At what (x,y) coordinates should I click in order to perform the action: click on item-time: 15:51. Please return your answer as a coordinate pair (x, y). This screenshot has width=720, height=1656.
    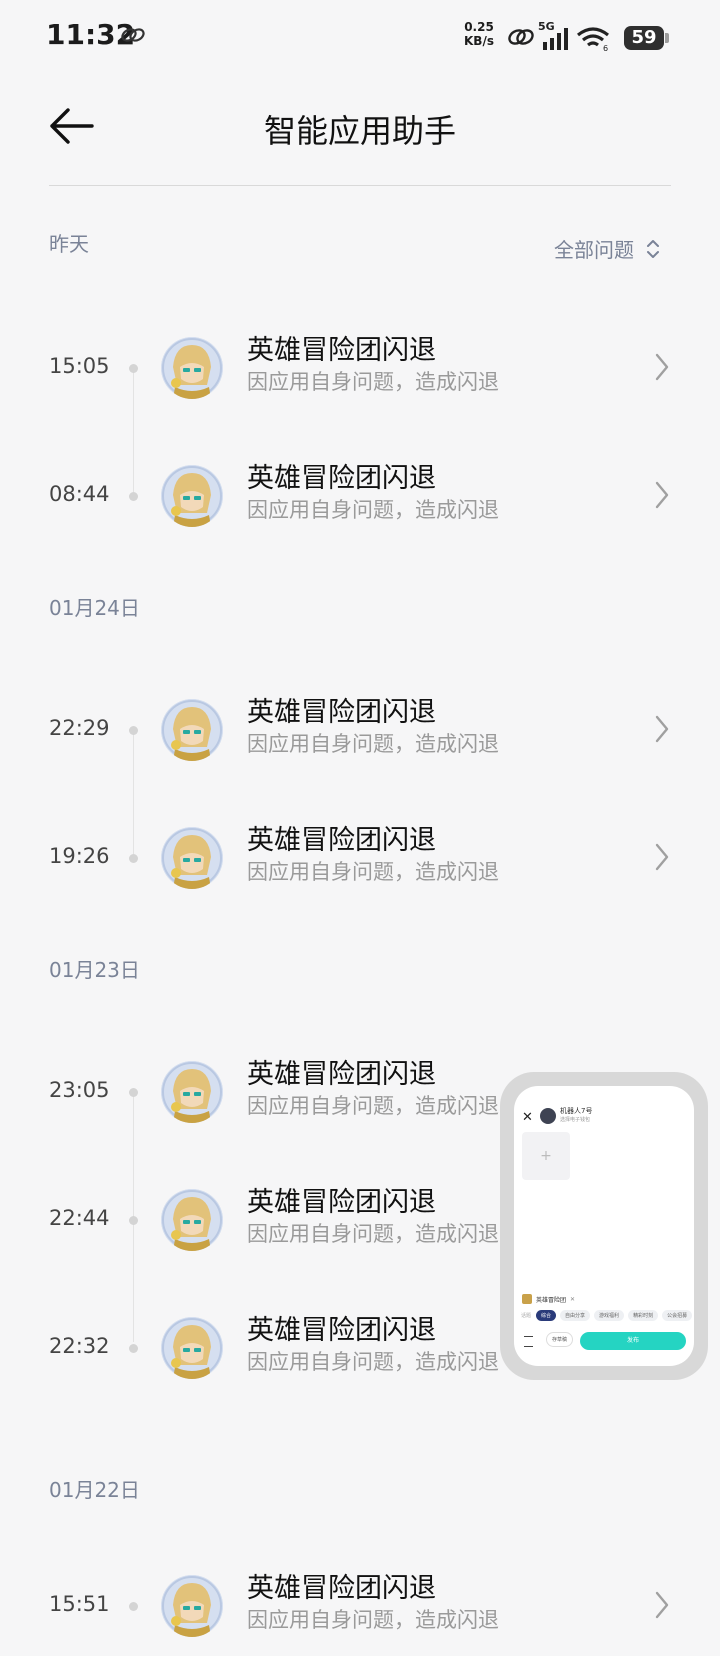
    Looking at the image, I should click on (79, 1604).